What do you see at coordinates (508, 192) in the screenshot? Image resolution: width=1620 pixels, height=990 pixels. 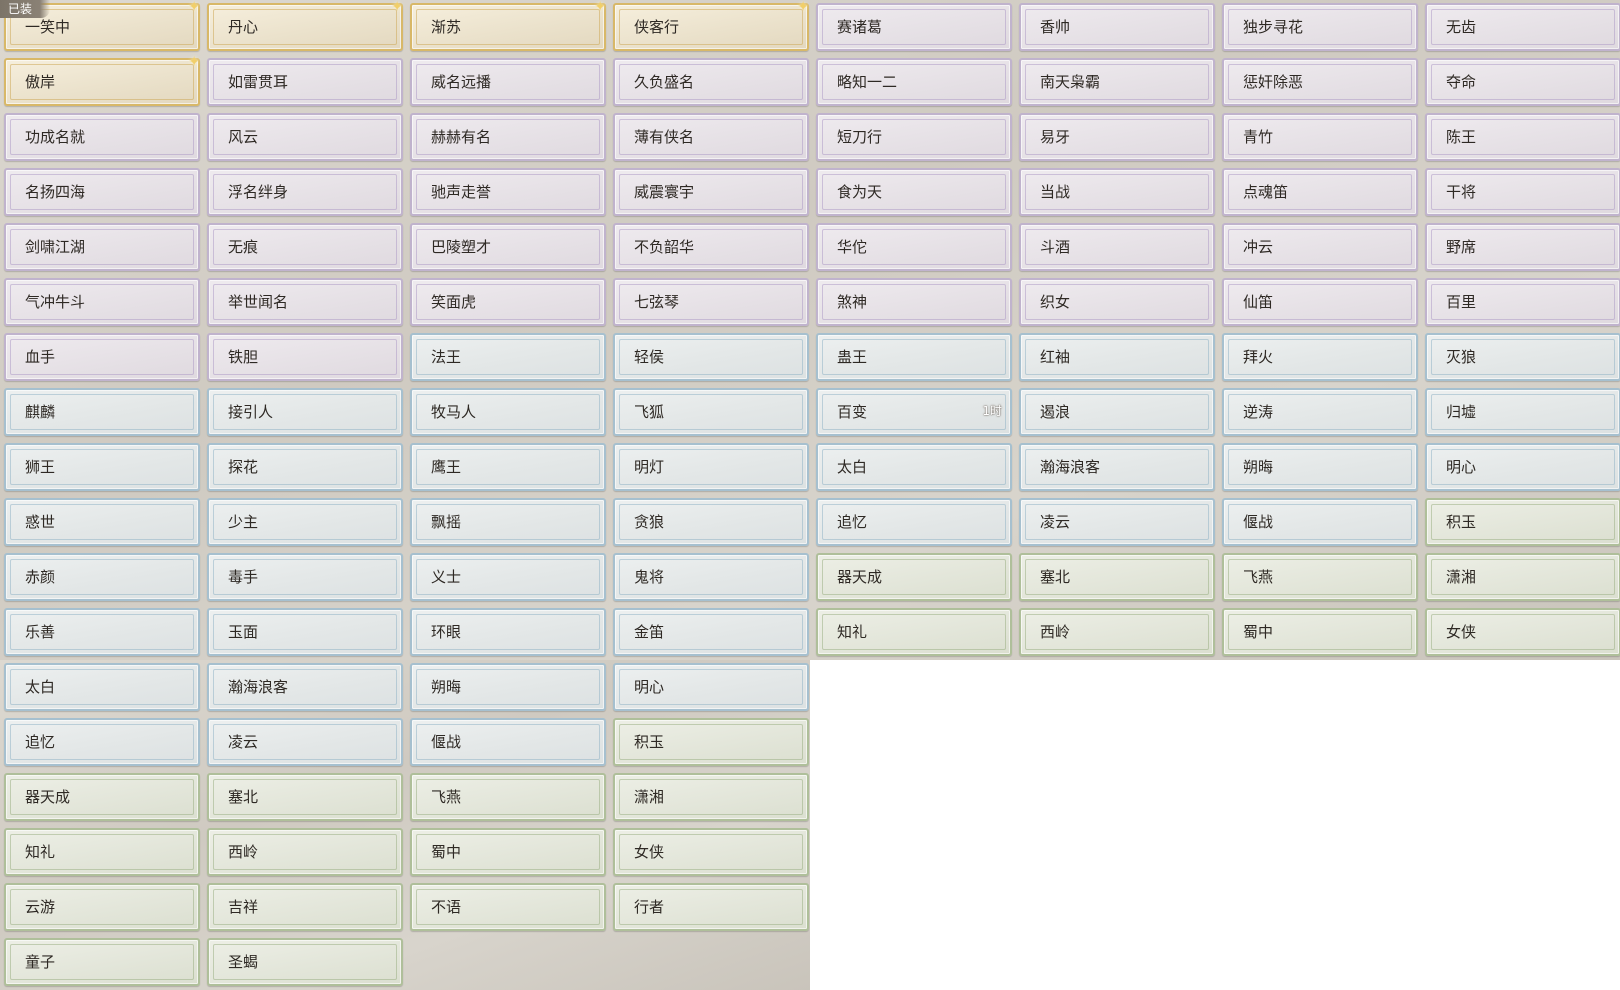 I see `title-card: 驰声走誉` at bounding box center [508, 192].